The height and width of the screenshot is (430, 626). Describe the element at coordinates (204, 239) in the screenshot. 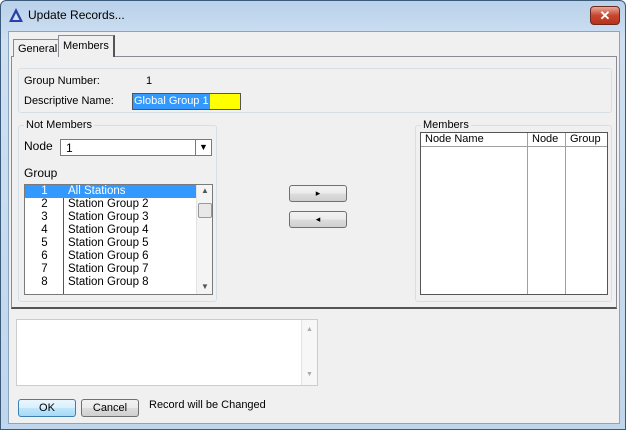

I see `groups-scrollbar: ▲ ▼` at that location.